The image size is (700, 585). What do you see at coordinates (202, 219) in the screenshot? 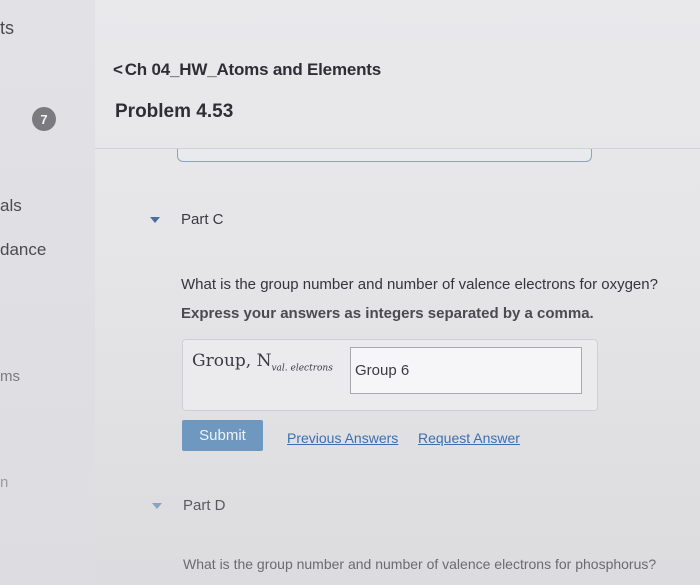
I see `part-c-label: Part C` at bounding box center [202, 219].